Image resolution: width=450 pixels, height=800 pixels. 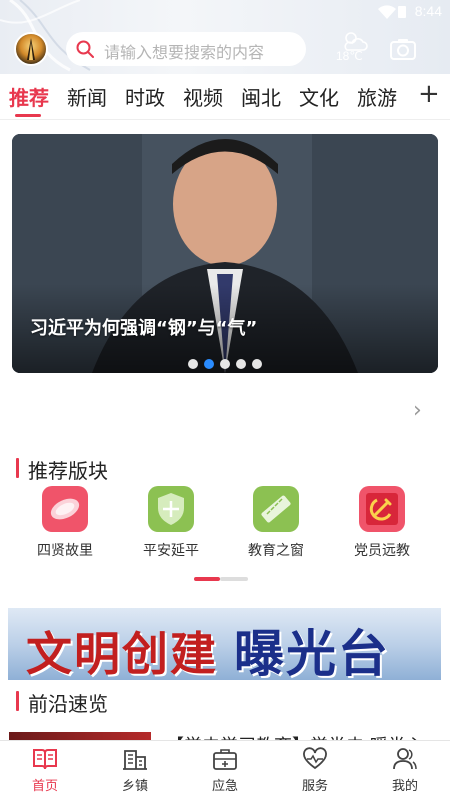 I want to click on banner-caption: 习近平为何强调“钢”与“气”, so click(x=144, y=328).